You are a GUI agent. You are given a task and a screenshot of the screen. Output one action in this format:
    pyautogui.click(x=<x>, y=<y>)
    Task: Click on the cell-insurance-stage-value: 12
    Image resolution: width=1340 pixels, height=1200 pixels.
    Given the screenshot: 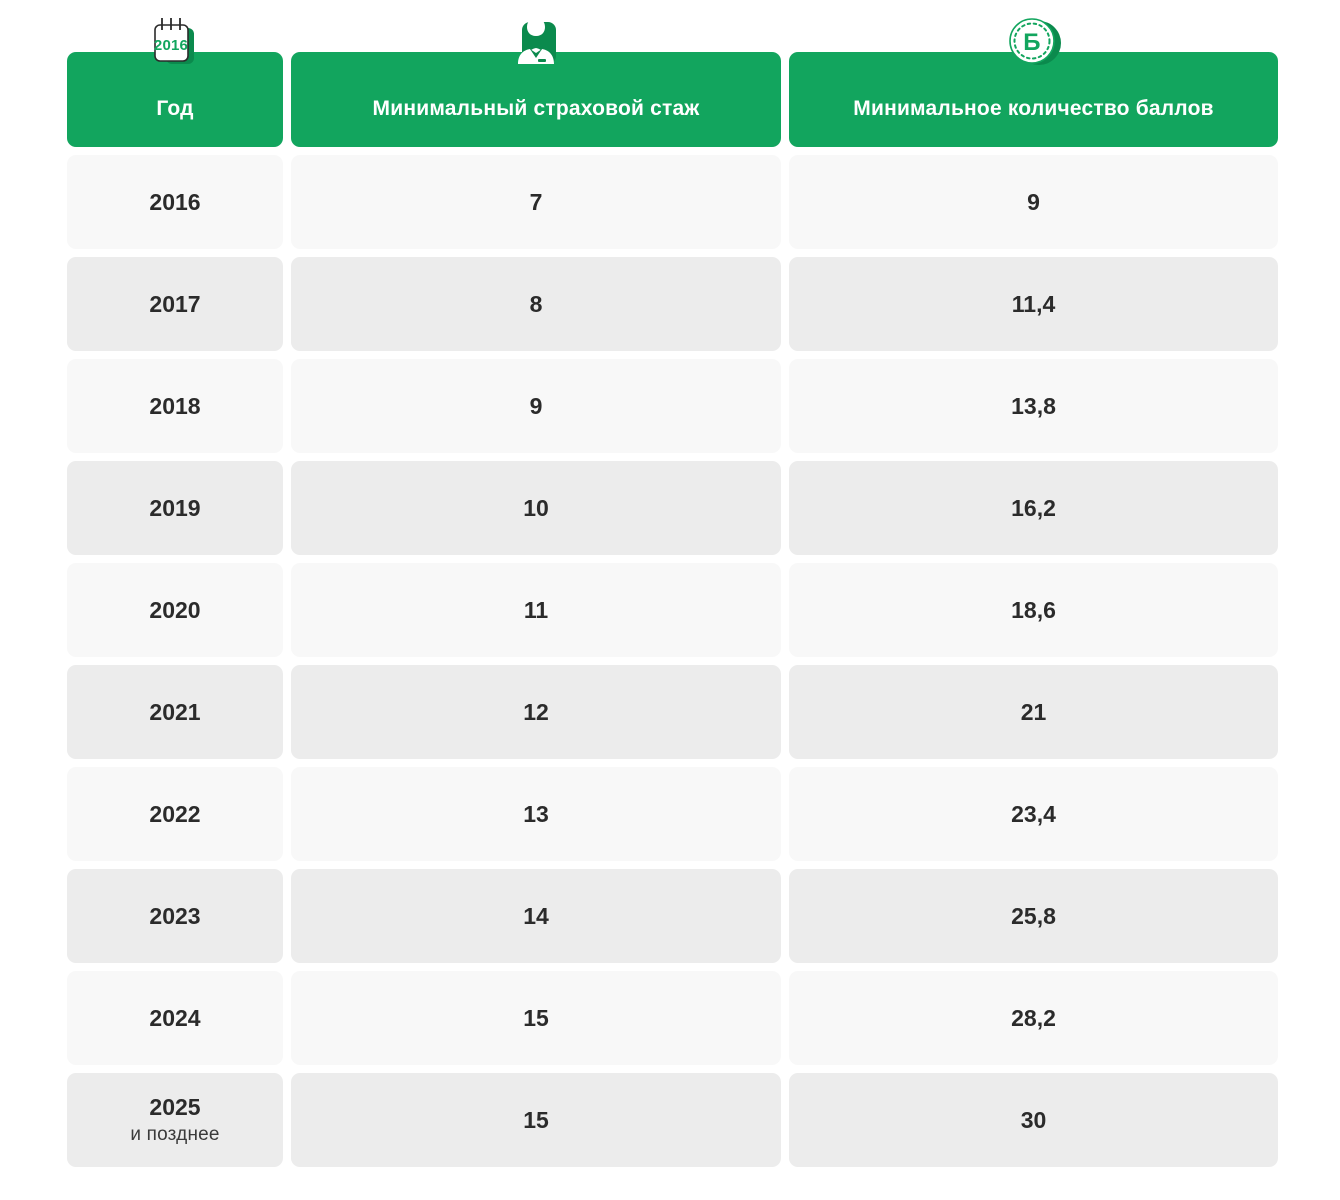 What is the action you would take?
    pyautogui.click(x=536, y=711)
    